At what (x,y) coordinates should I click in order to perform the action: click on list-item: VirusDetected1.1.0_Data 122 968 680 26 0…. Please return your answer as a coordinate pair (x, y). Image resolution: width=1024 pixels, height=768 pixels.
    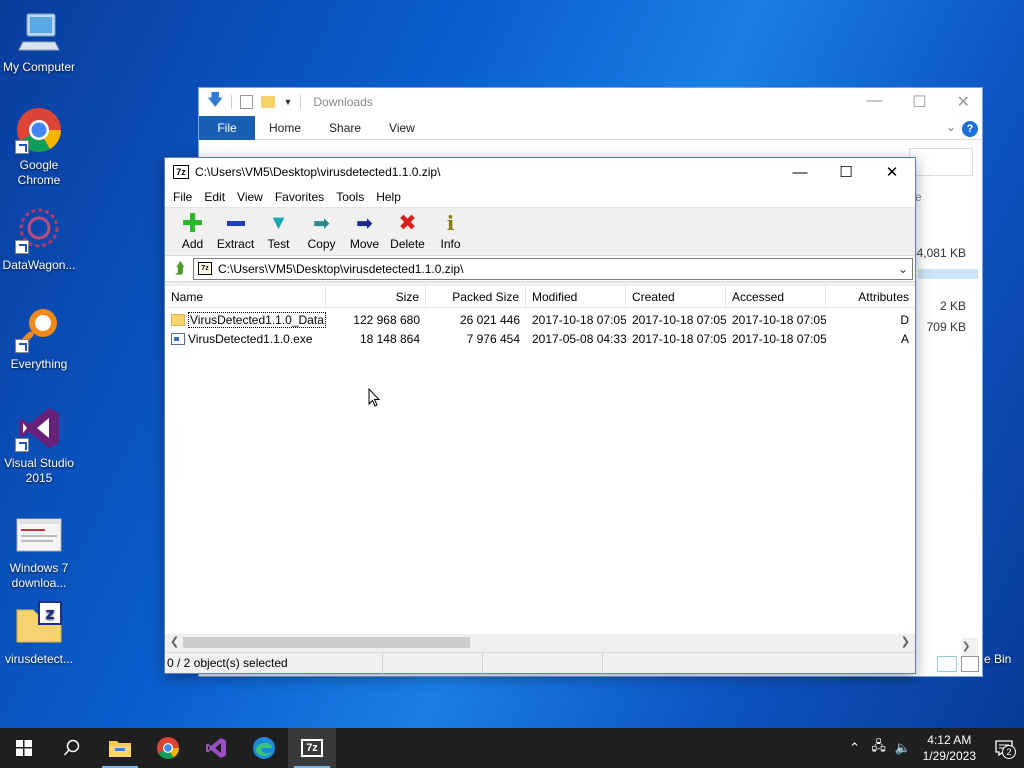
    Looking at the image, I should click on (540, 319).